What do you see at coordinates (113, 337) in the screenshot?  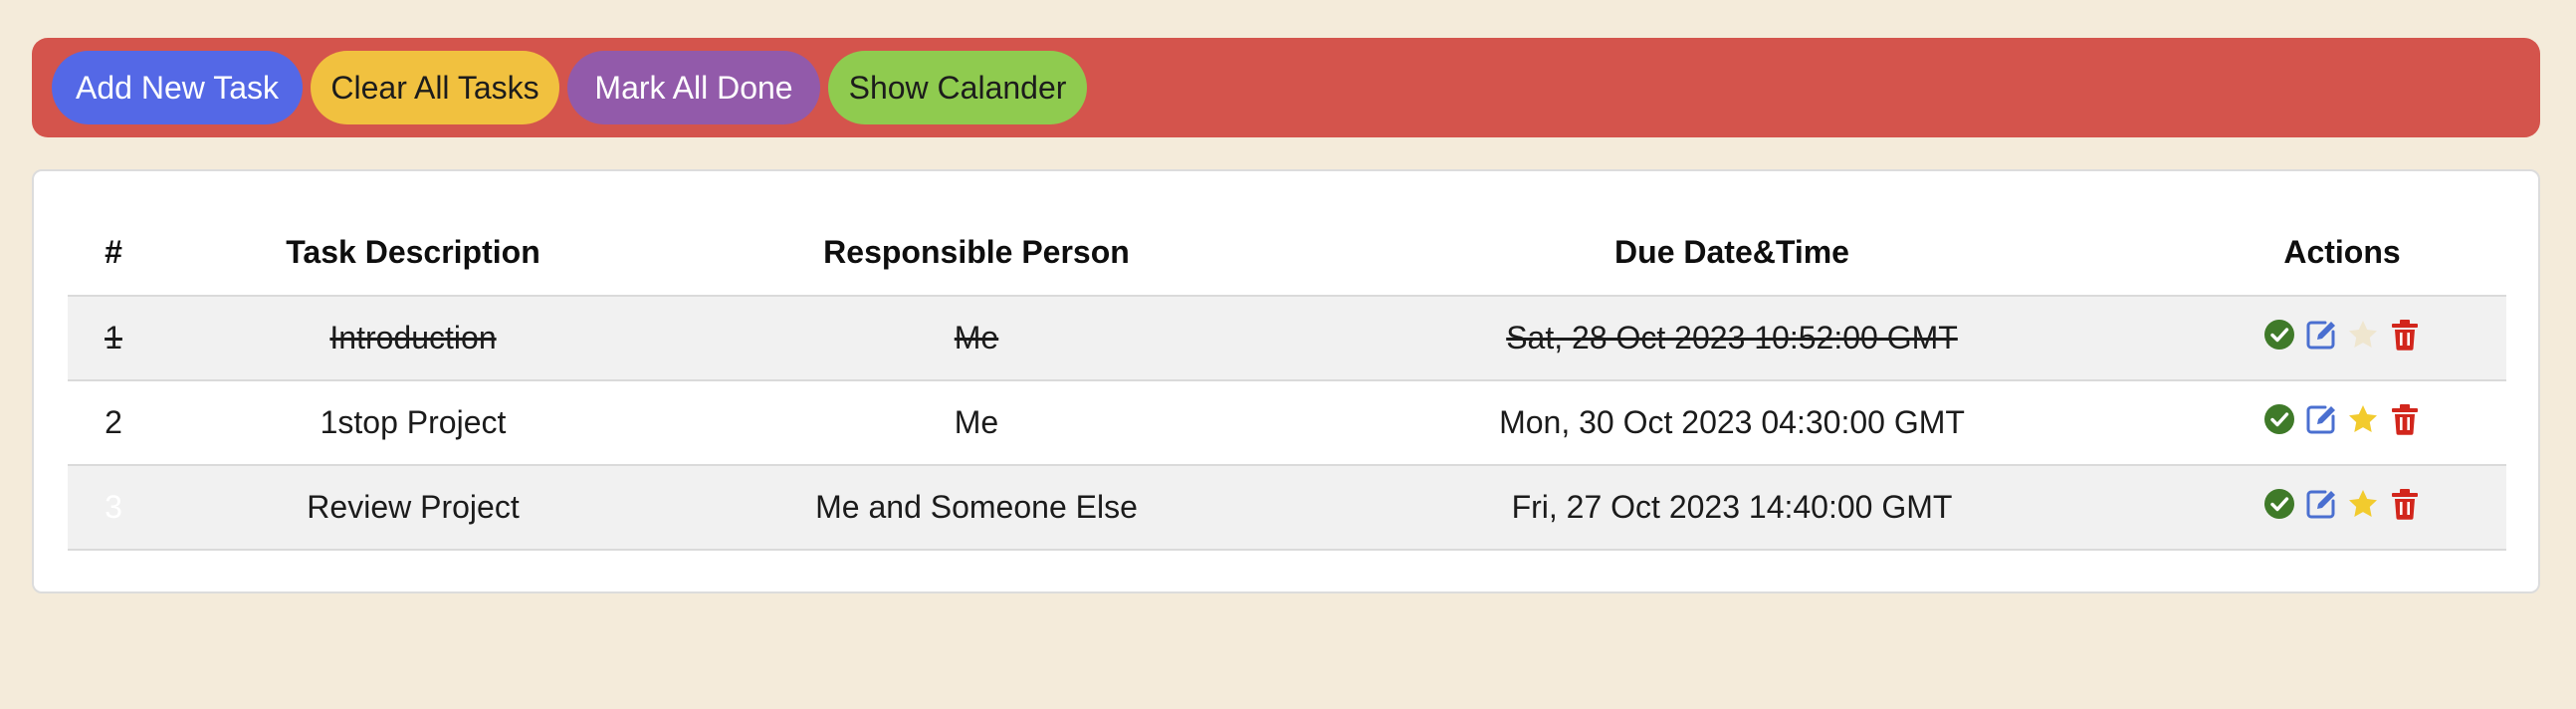 I see `task-number: 1` at bounding box center [113, 337].